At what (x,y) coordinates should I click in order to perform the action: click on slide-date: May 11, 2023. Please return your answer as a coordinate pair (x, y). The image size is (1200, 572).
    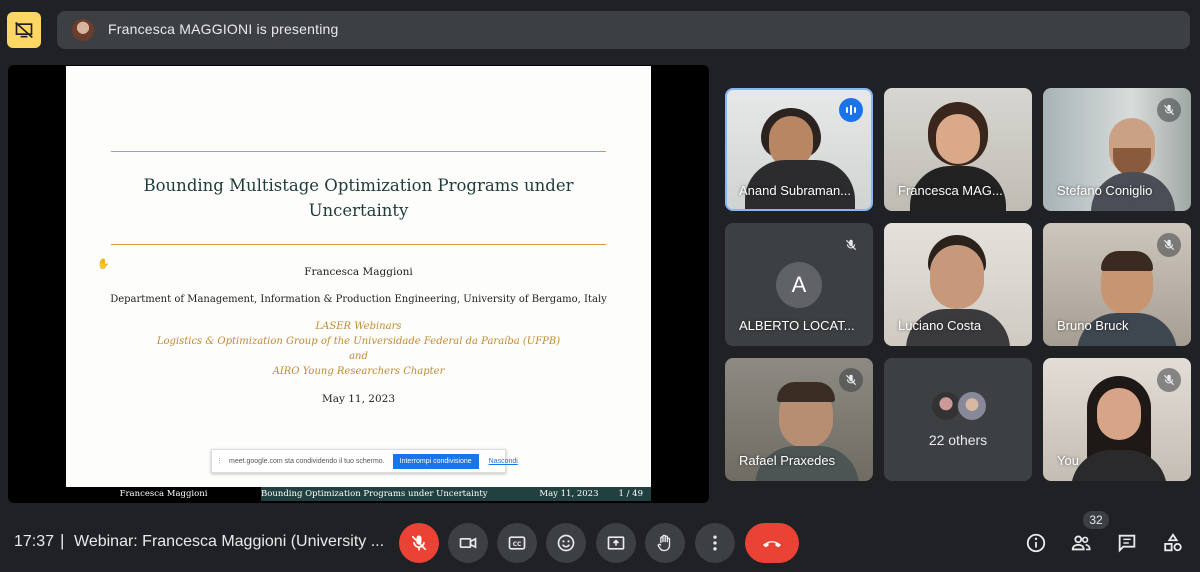
    Looking at the image, I should click on (358, 399).